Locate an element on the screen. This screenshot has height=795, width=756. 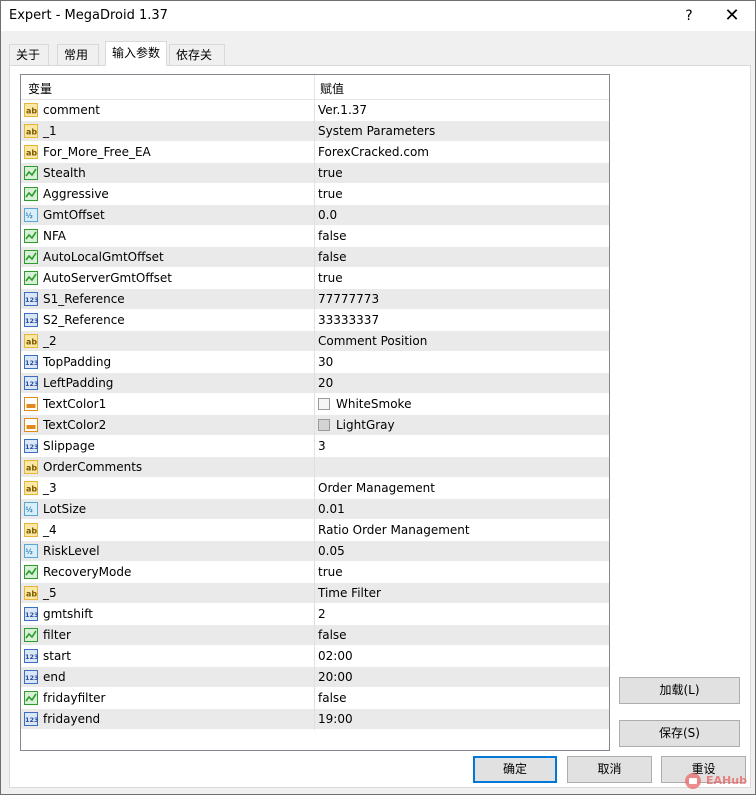
parameter-name: _4 is located at coordinates (50, 530).